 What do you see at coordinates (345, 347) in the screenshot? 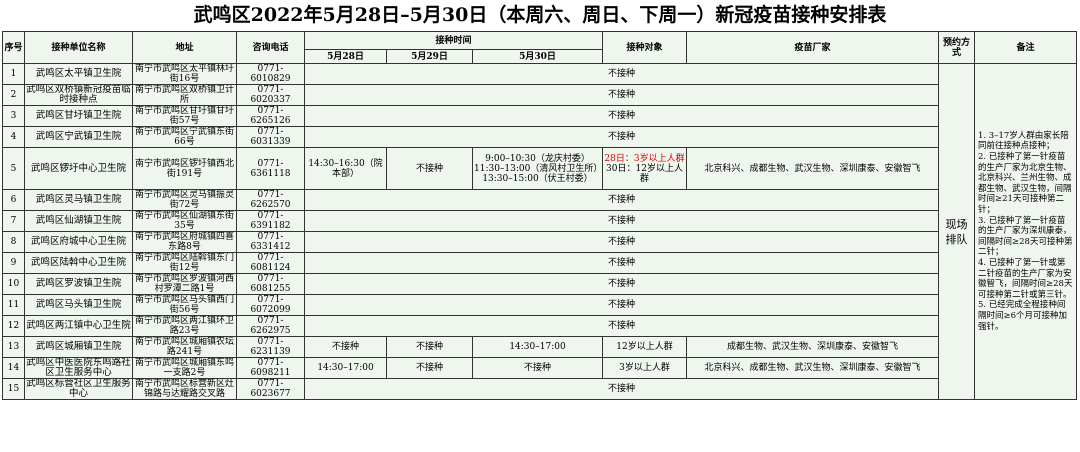
I see `day1-time: 不接种` at bounding box center [345, 347].